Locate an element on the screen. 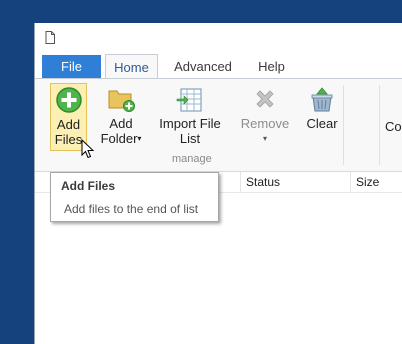 This screenshot has height=344, width=402. clear-button: Clear is located at coordinates (322, 107).